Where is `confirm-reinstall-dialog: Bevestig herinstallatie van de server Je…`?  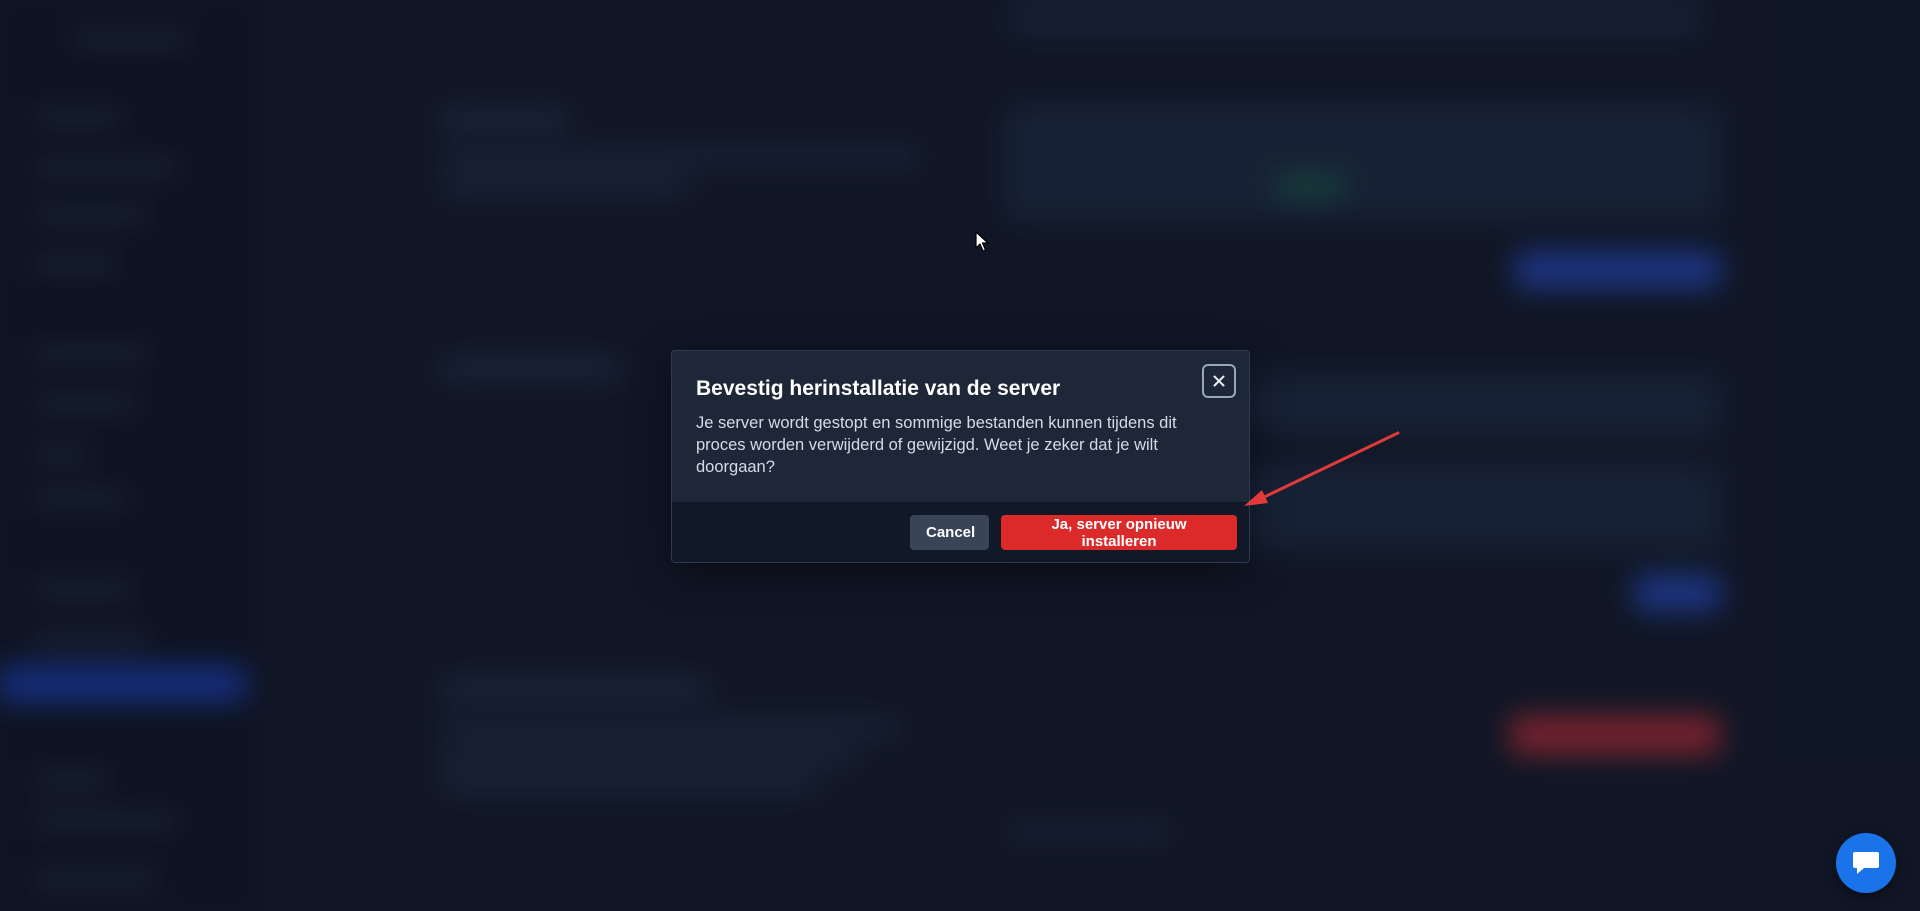
confirm-reinstall-dialog: Bevestig herinstallatie van de server Je… is located at coordinates (960, 456).